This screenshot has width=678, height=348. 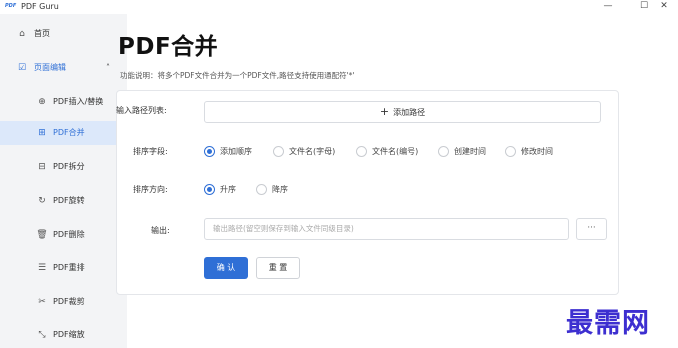 I want to click on chevron-up-icon: ˄, so click(x=108, y=68).